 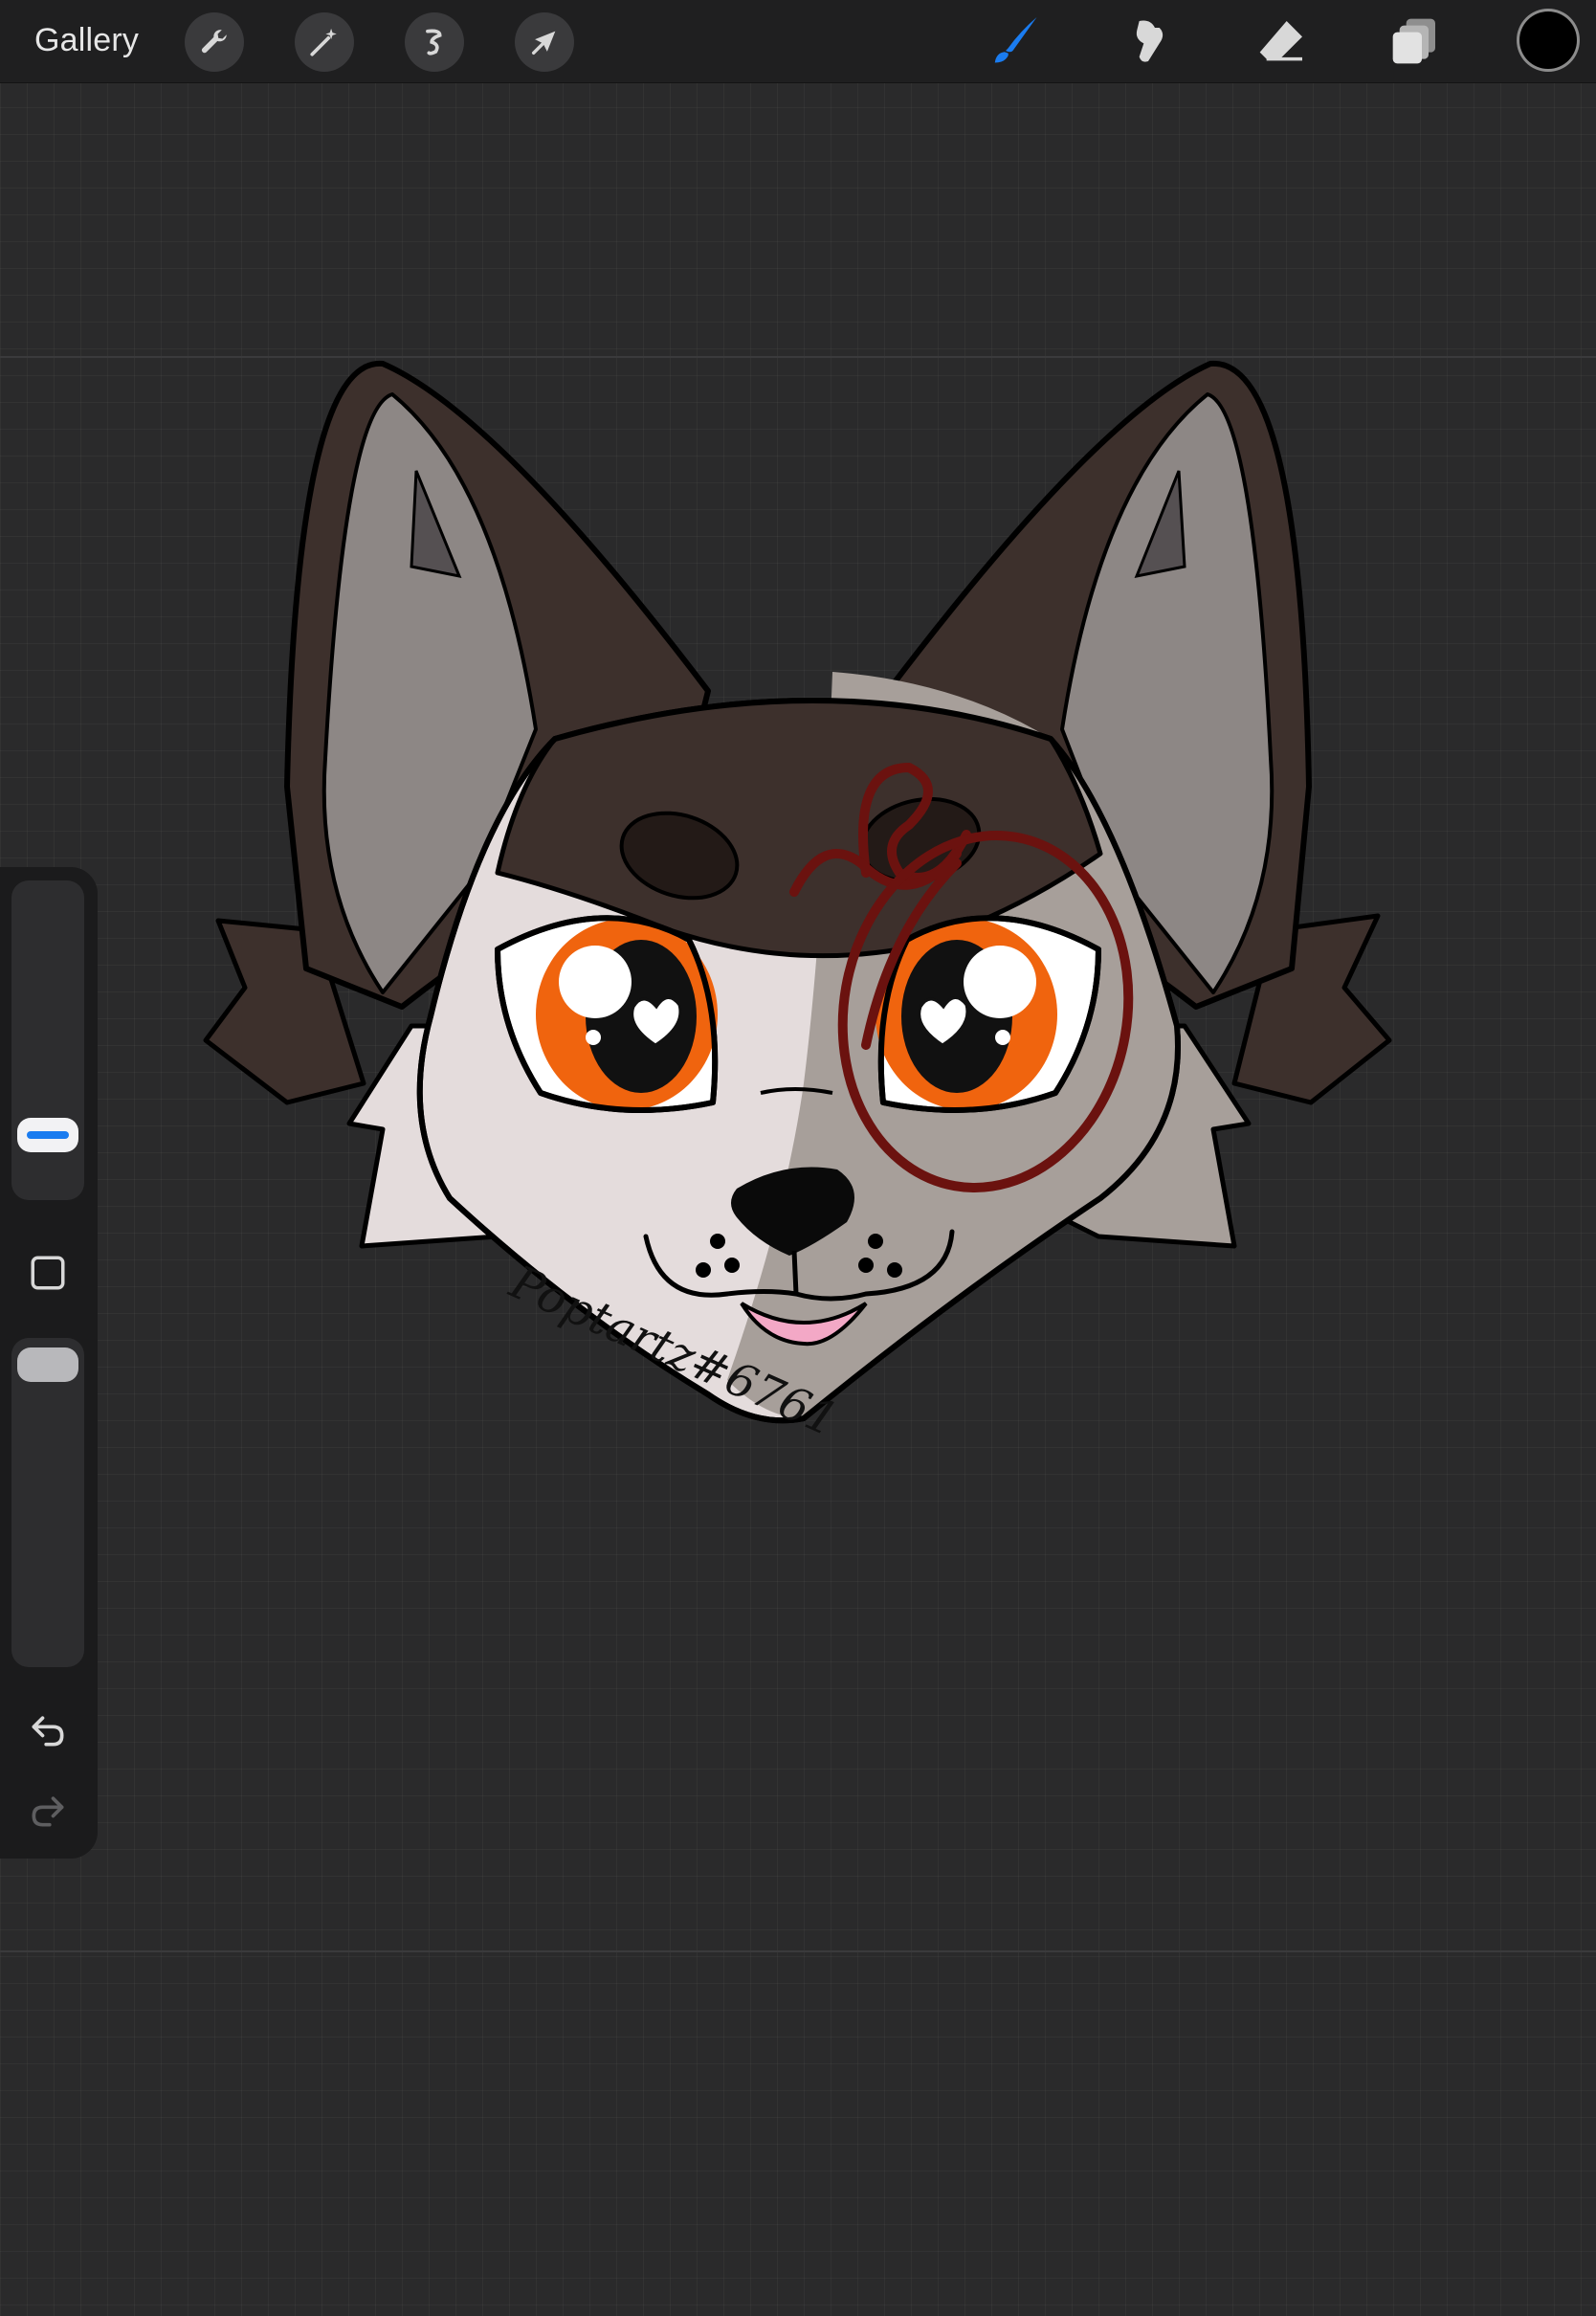 What do you see at coordinates (48, 1503) in the screenshot?
I see `brush-opacity-slider` at bounding box center [48, 1503].